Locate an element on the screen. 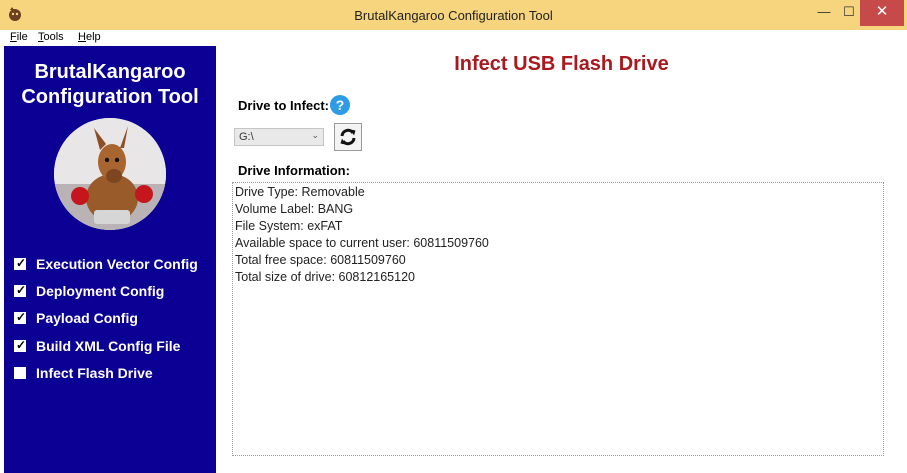 The width and height of the screenshot is (907, 473). step-label: Deployment Config is located at coordinates (100, 291).